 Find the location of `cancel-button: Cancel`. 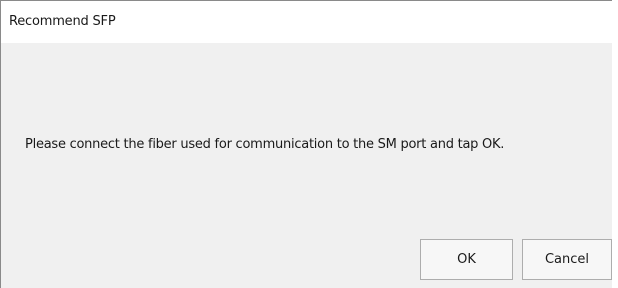

cancel-button: Cancel is located at coordinates (567, 259).